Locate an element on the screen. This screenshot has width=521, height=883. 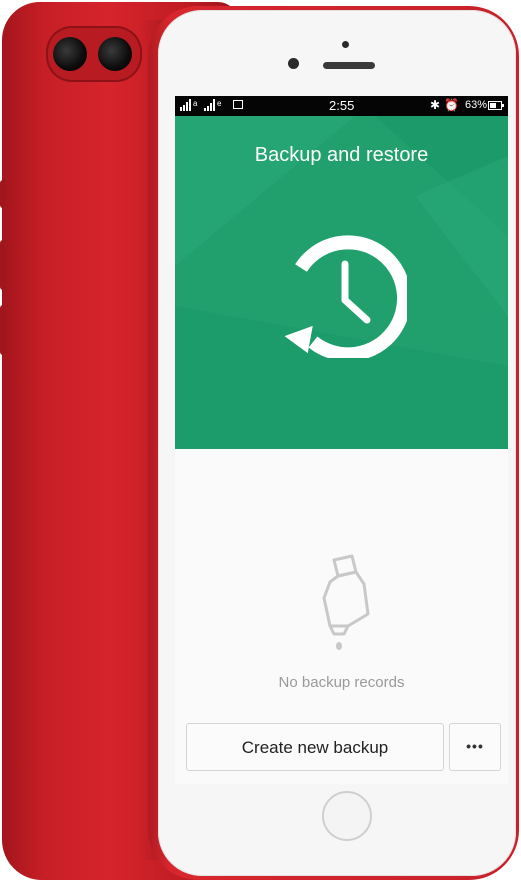
rear-camera-module is located at coordinates (94, 54).